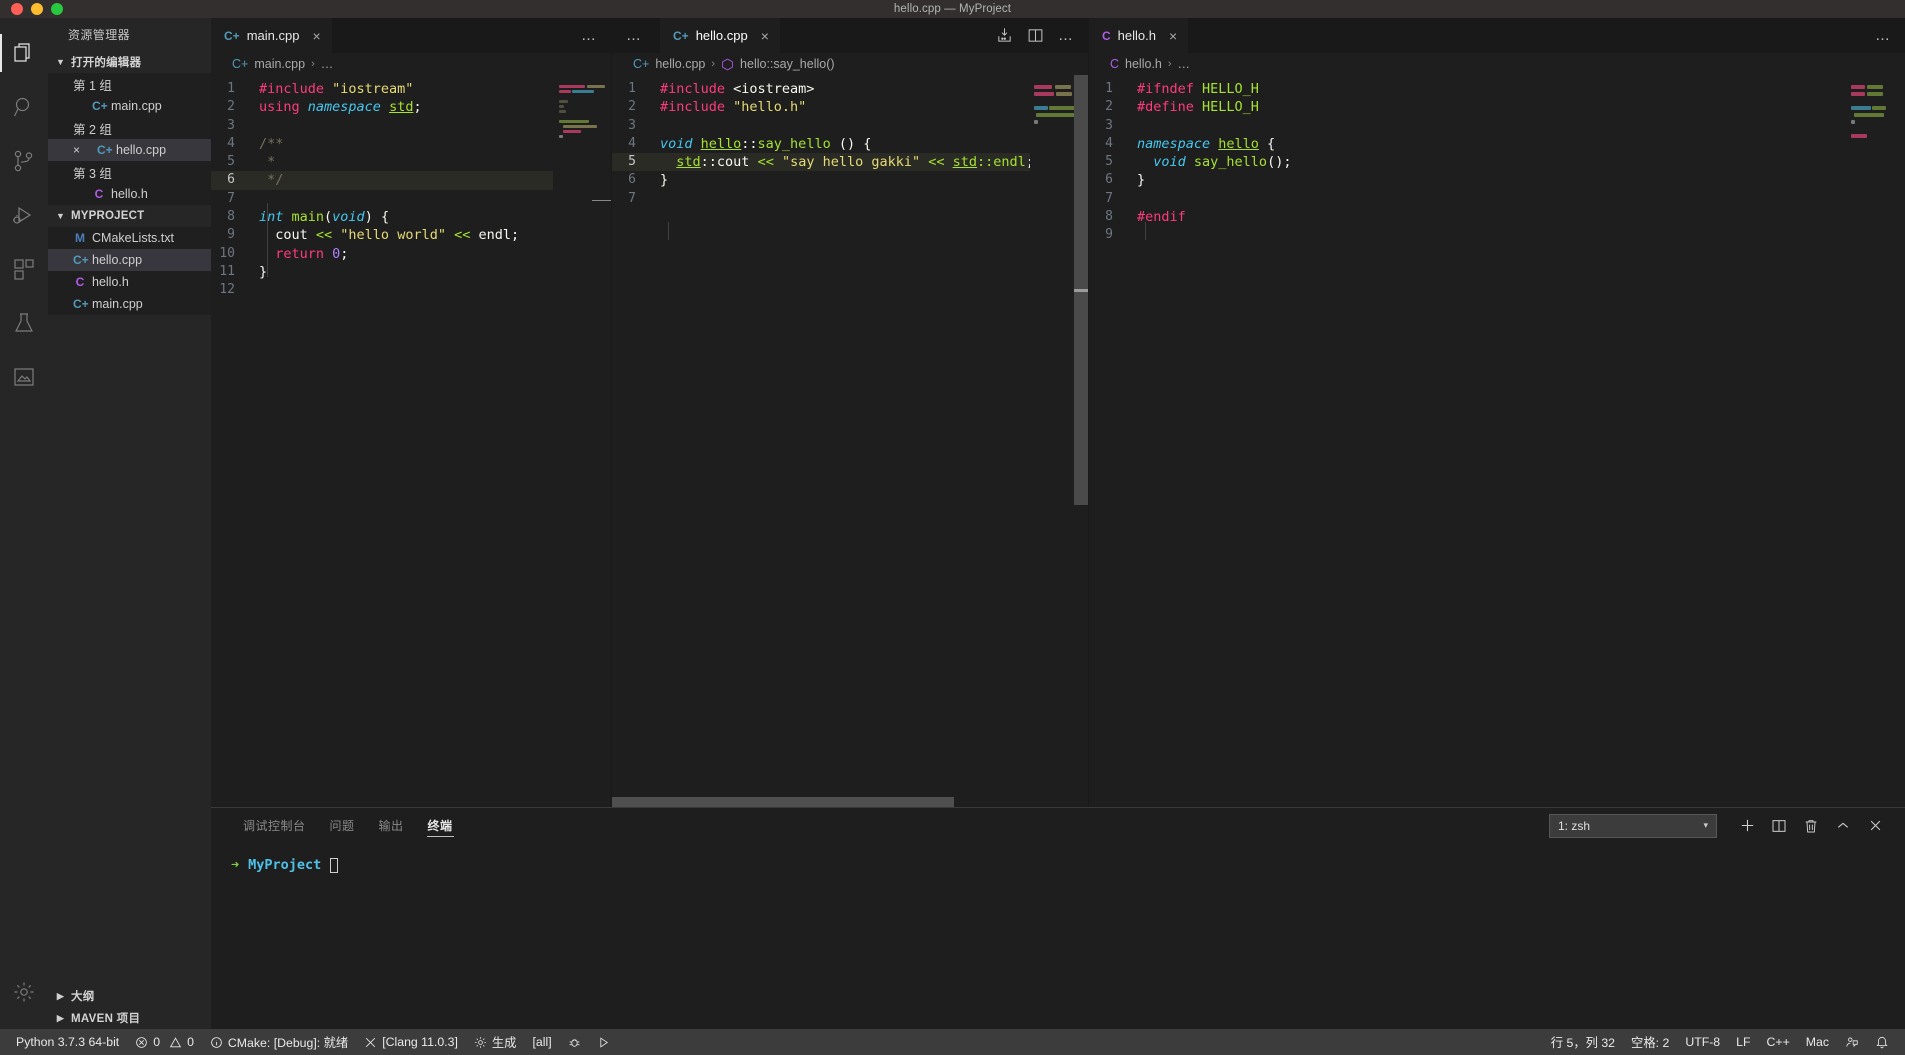 This screenshot has height=1055, width=1905. Describe the element at coordinates (24, 323) in the screenshot. I see `activity-item-testing` at that location.